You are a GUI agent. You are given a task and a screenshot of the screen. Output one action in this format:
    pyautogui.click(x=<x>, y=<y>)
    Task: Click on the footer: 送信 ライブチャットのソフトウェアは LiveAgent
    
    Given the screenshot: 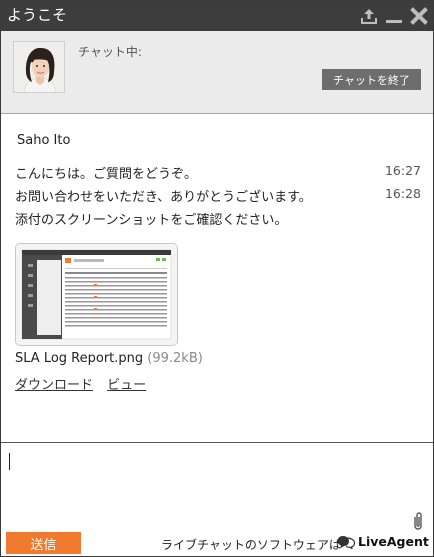 What is the action you would take?
    pyautogui.click(x=217, y=534)
    